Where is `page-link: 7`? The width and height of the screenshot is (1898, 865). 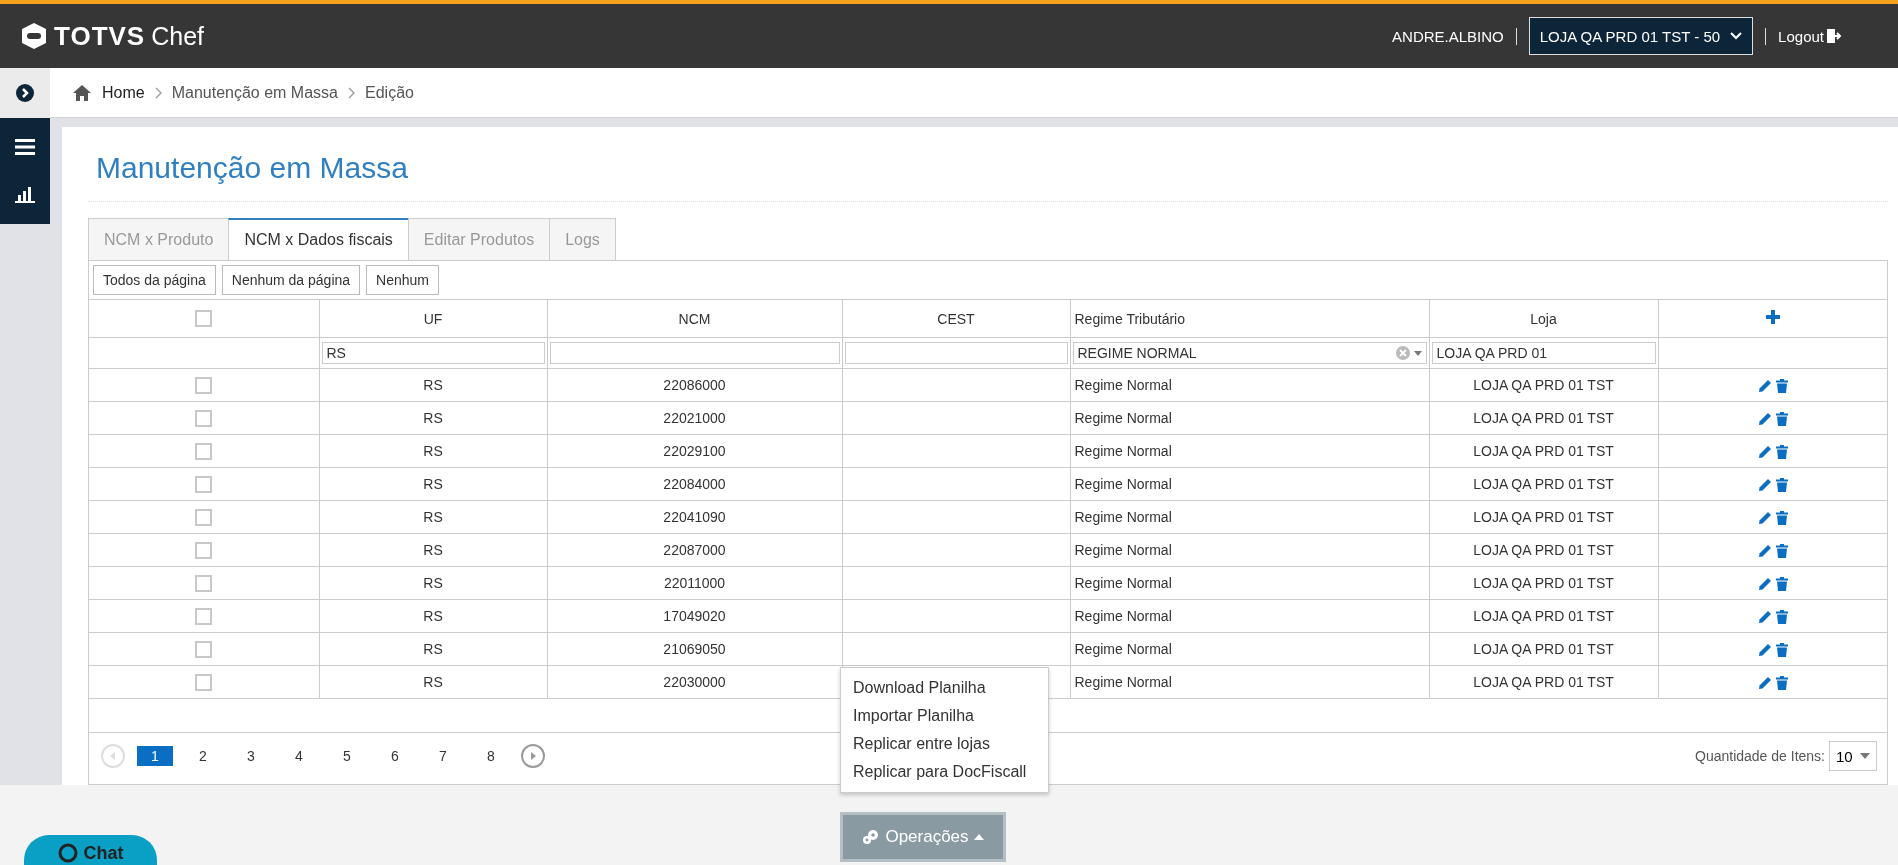
page-link: 7 is located at coordinates (443, 756).